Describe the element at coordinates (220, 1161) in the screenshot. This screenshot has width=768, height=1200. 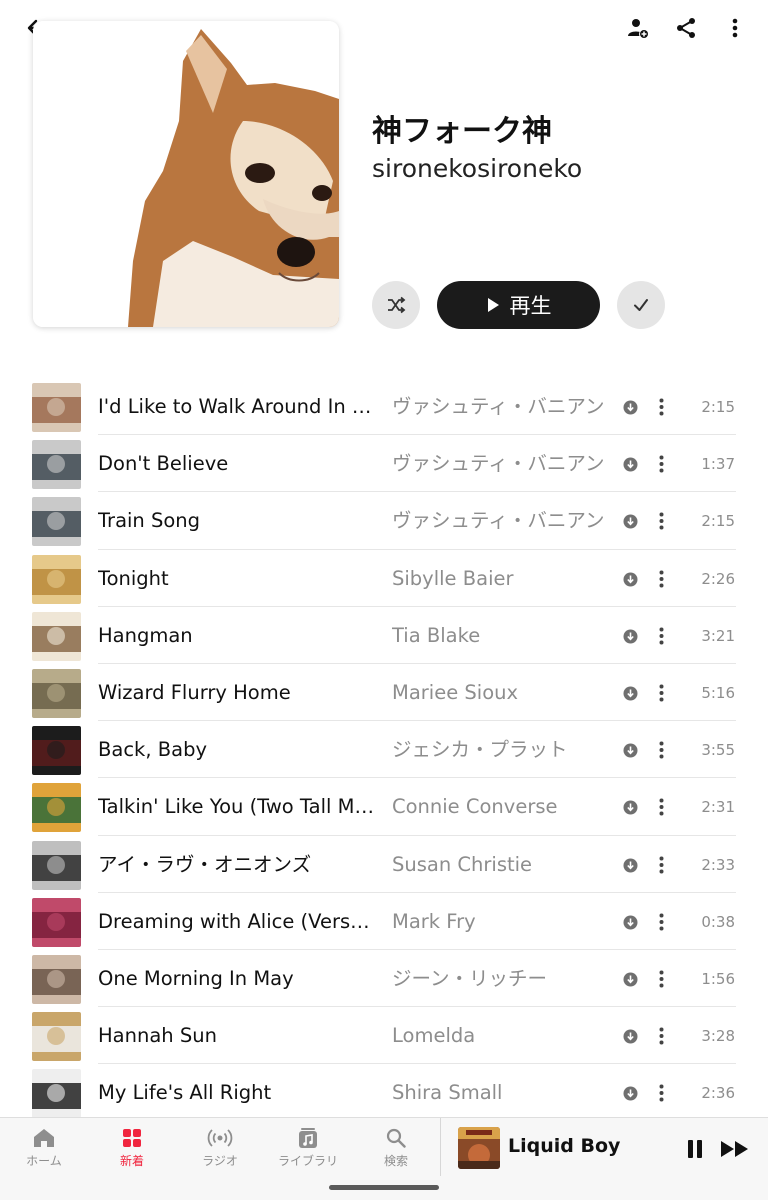
I see `tab-radio-label: ラジオ` at that location.